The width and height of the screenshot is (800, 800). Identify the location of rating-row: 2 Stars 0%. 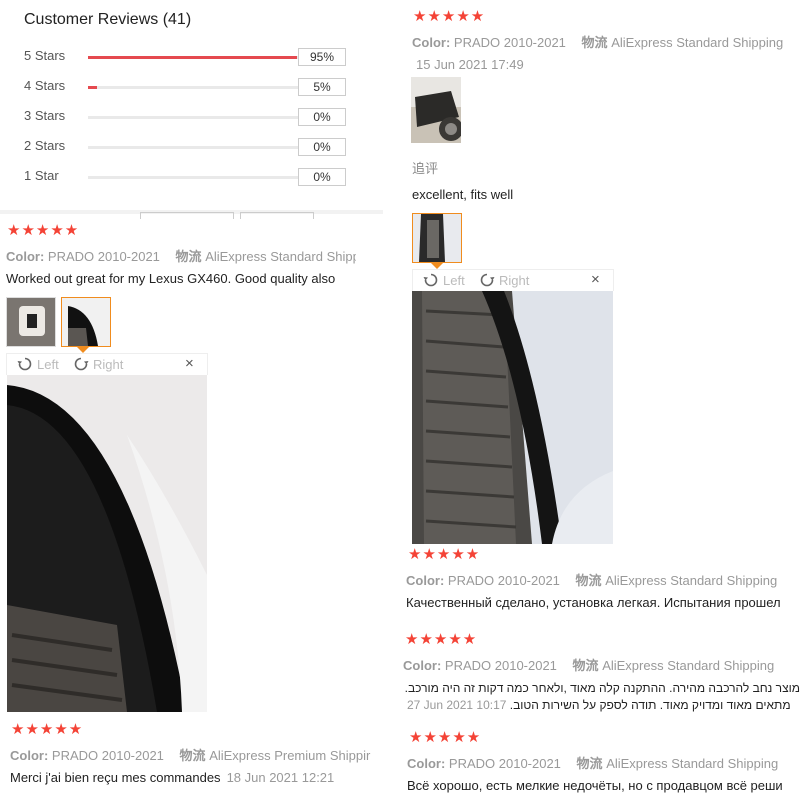
(189, 148).